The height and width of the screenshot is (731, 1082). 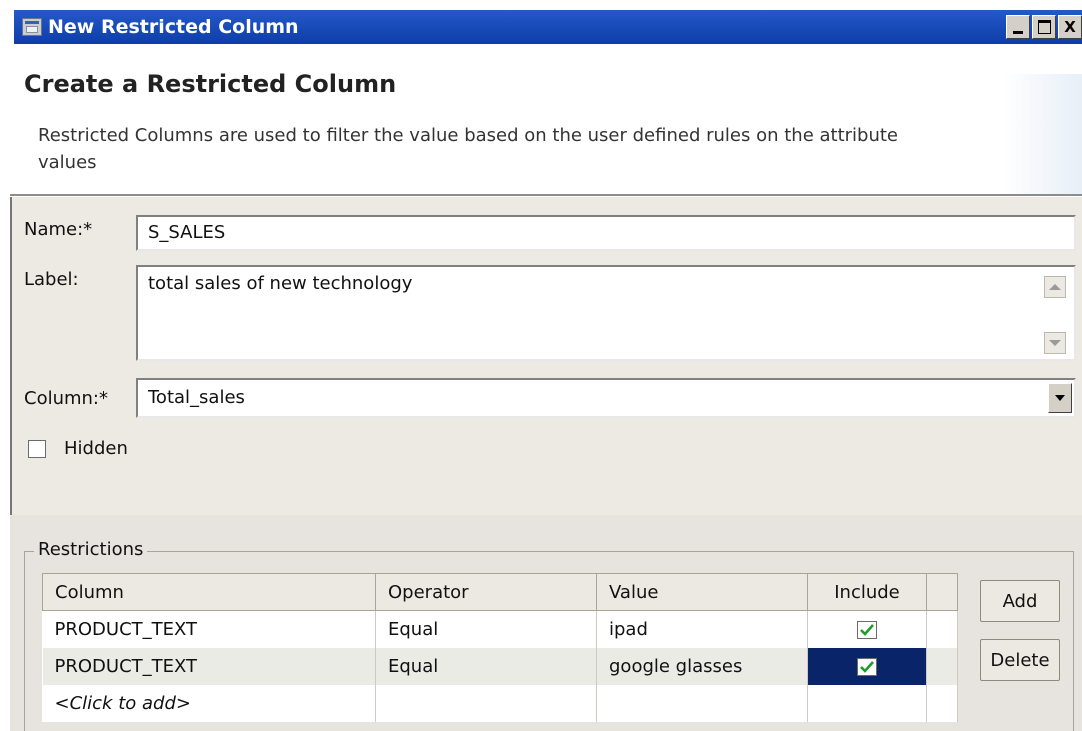 I want to click on close-icon: X, so click(x=1070, y=27).